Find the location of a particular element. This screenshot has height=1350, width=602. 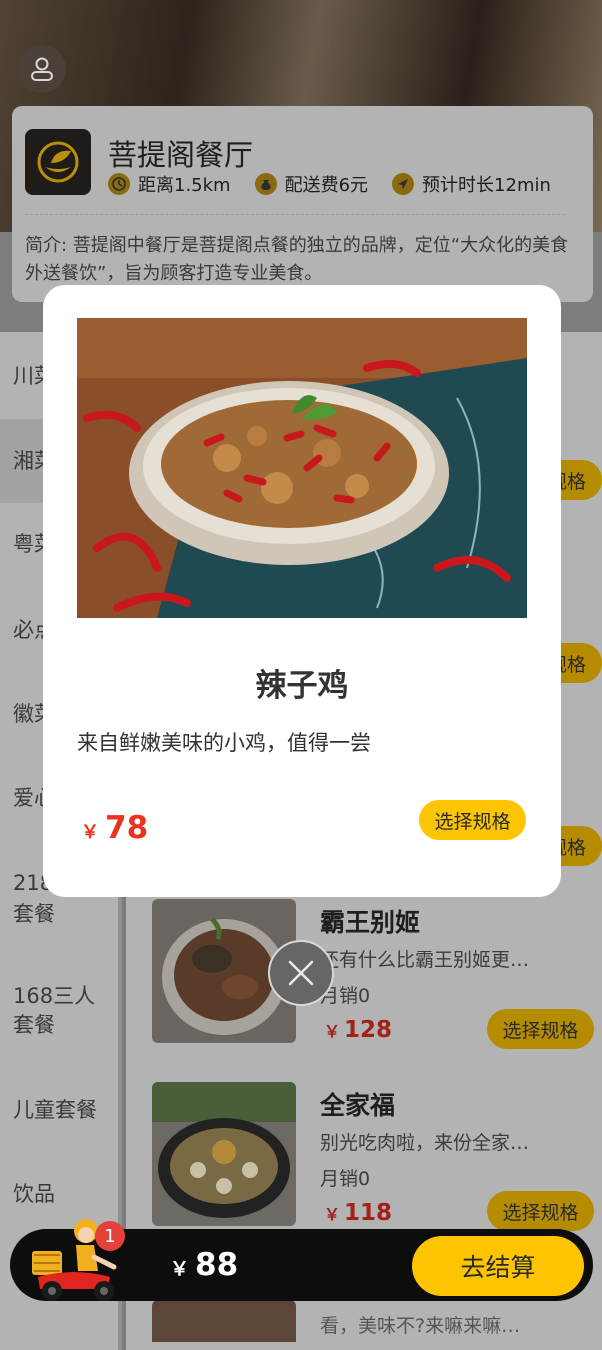

delivery-fee-info: 配送费6元 is located at coordinates (311, 184).